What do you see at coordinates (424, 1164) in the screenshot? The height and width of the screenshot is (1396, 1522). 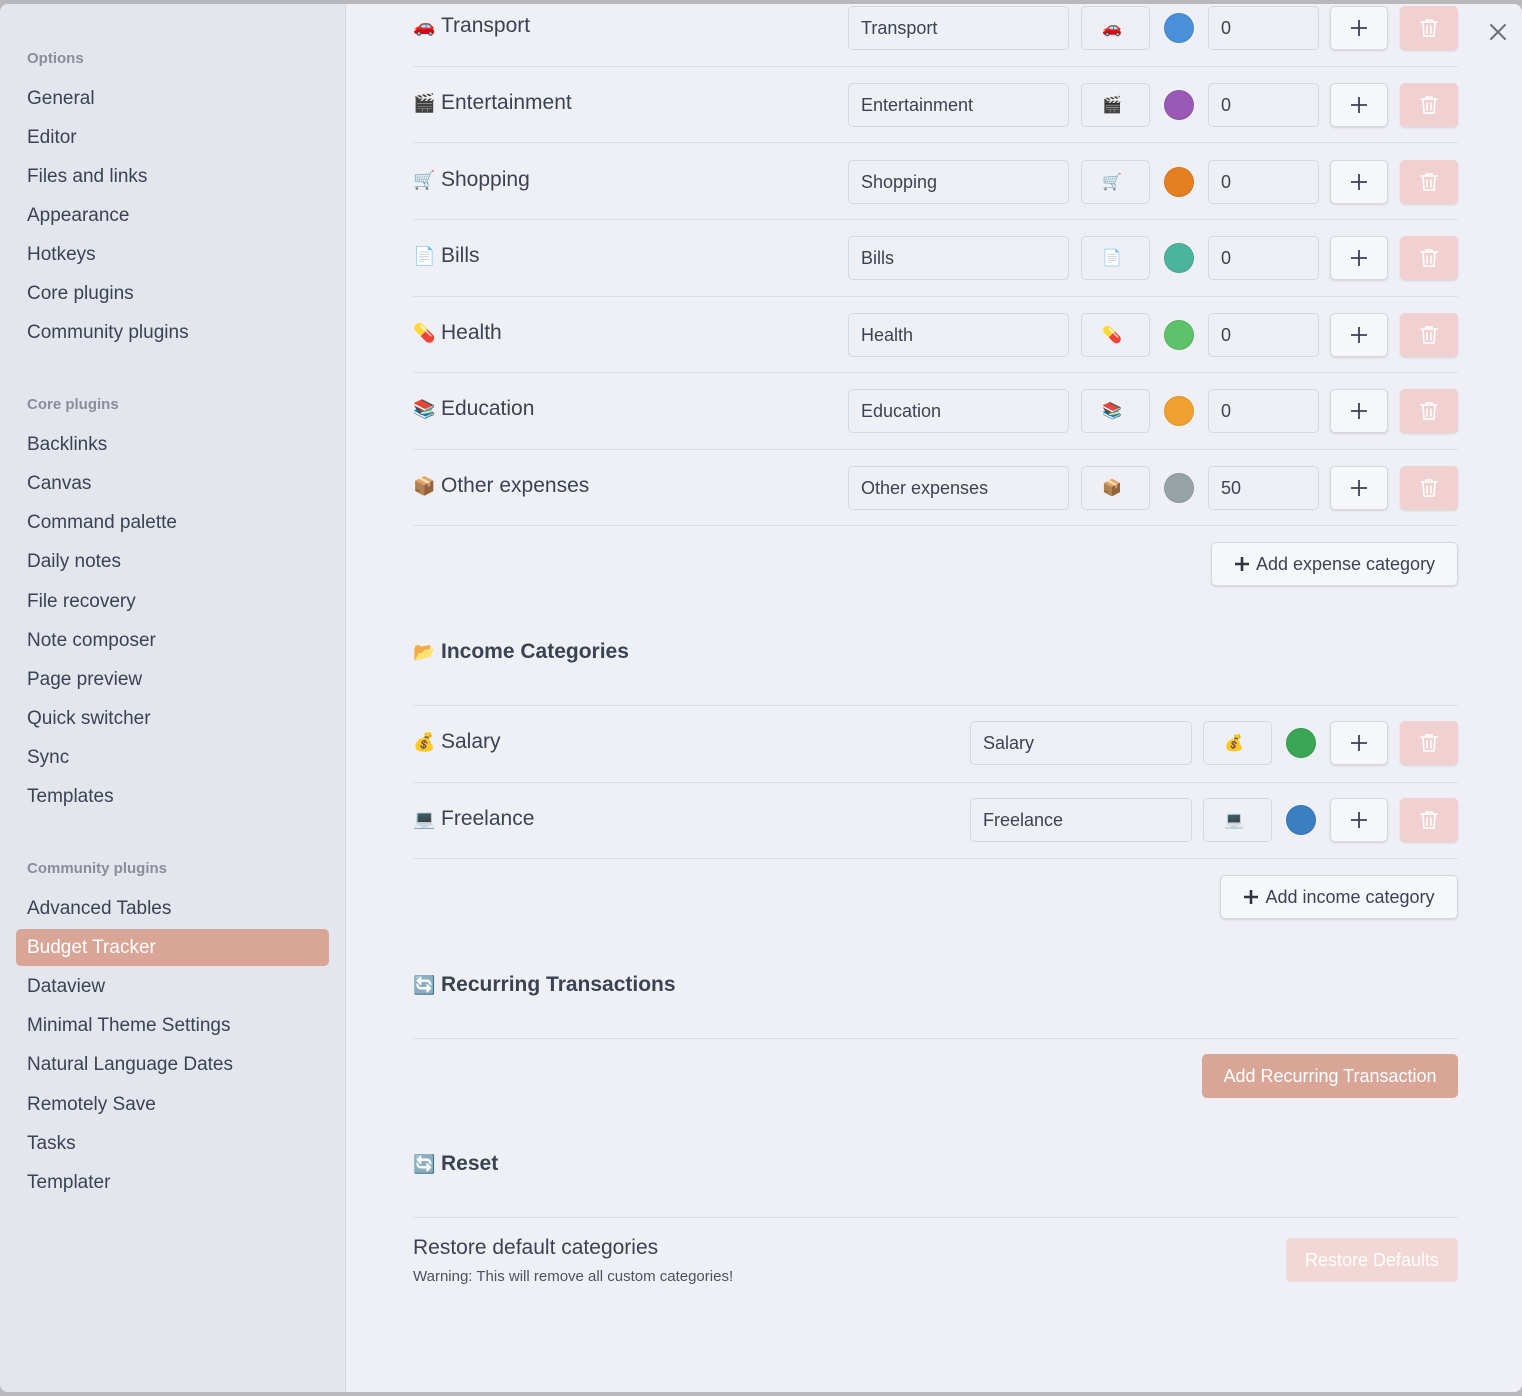 I see `refresh-emoji-icon: 🔄` at bounding box center [424, 1164].